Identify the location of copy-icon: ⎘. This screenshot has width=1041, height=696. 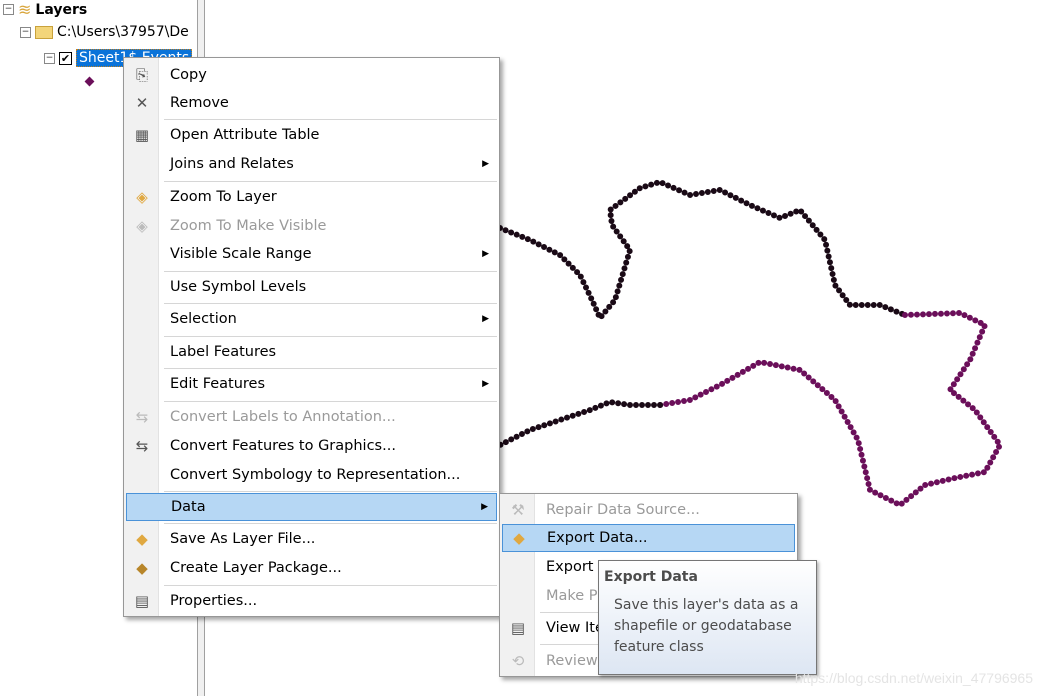
(141, 75).